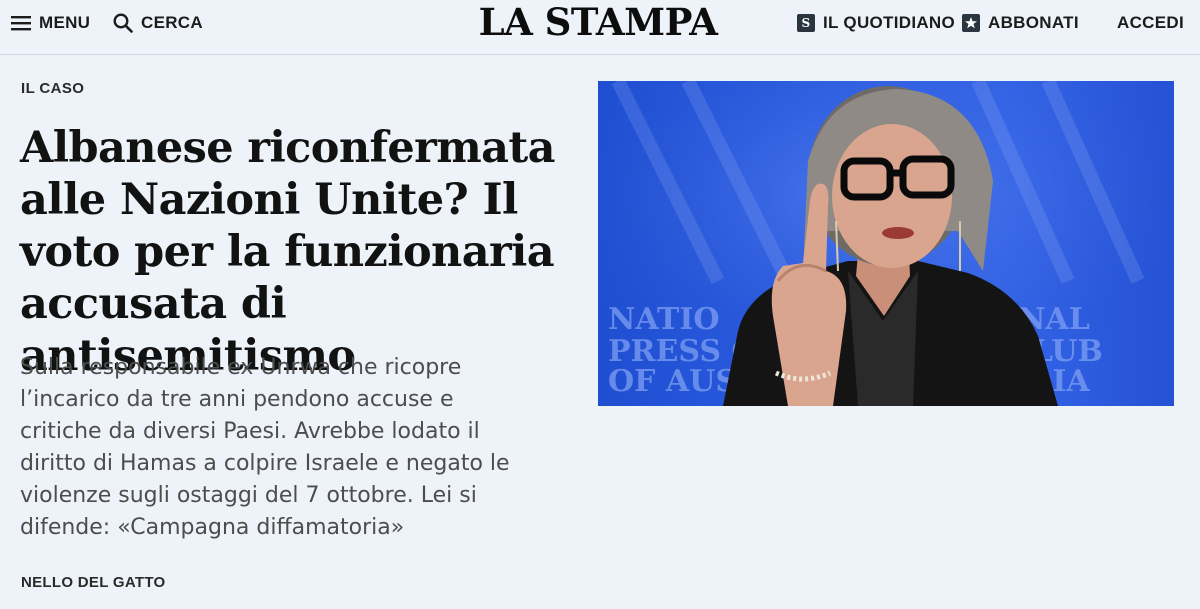 The image size is (1200, 609). What do you see at coordinates (971, 23) in the screenshot?
I see `star-badge-icon` at bounding box center [971, 23].